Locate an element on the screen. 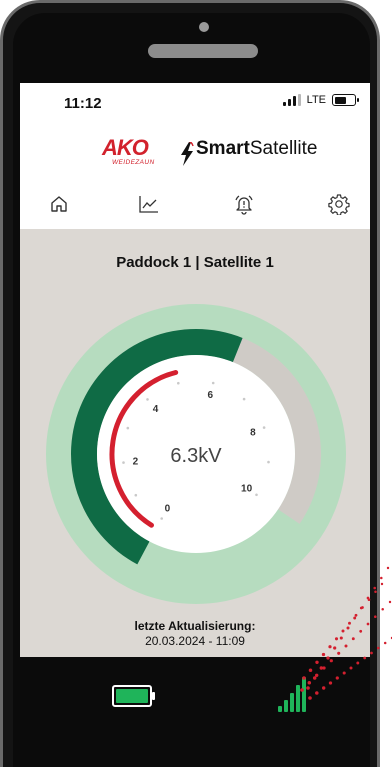  ako-logo: AKO WEIDEZAUN is located at coordinates (128, 150).